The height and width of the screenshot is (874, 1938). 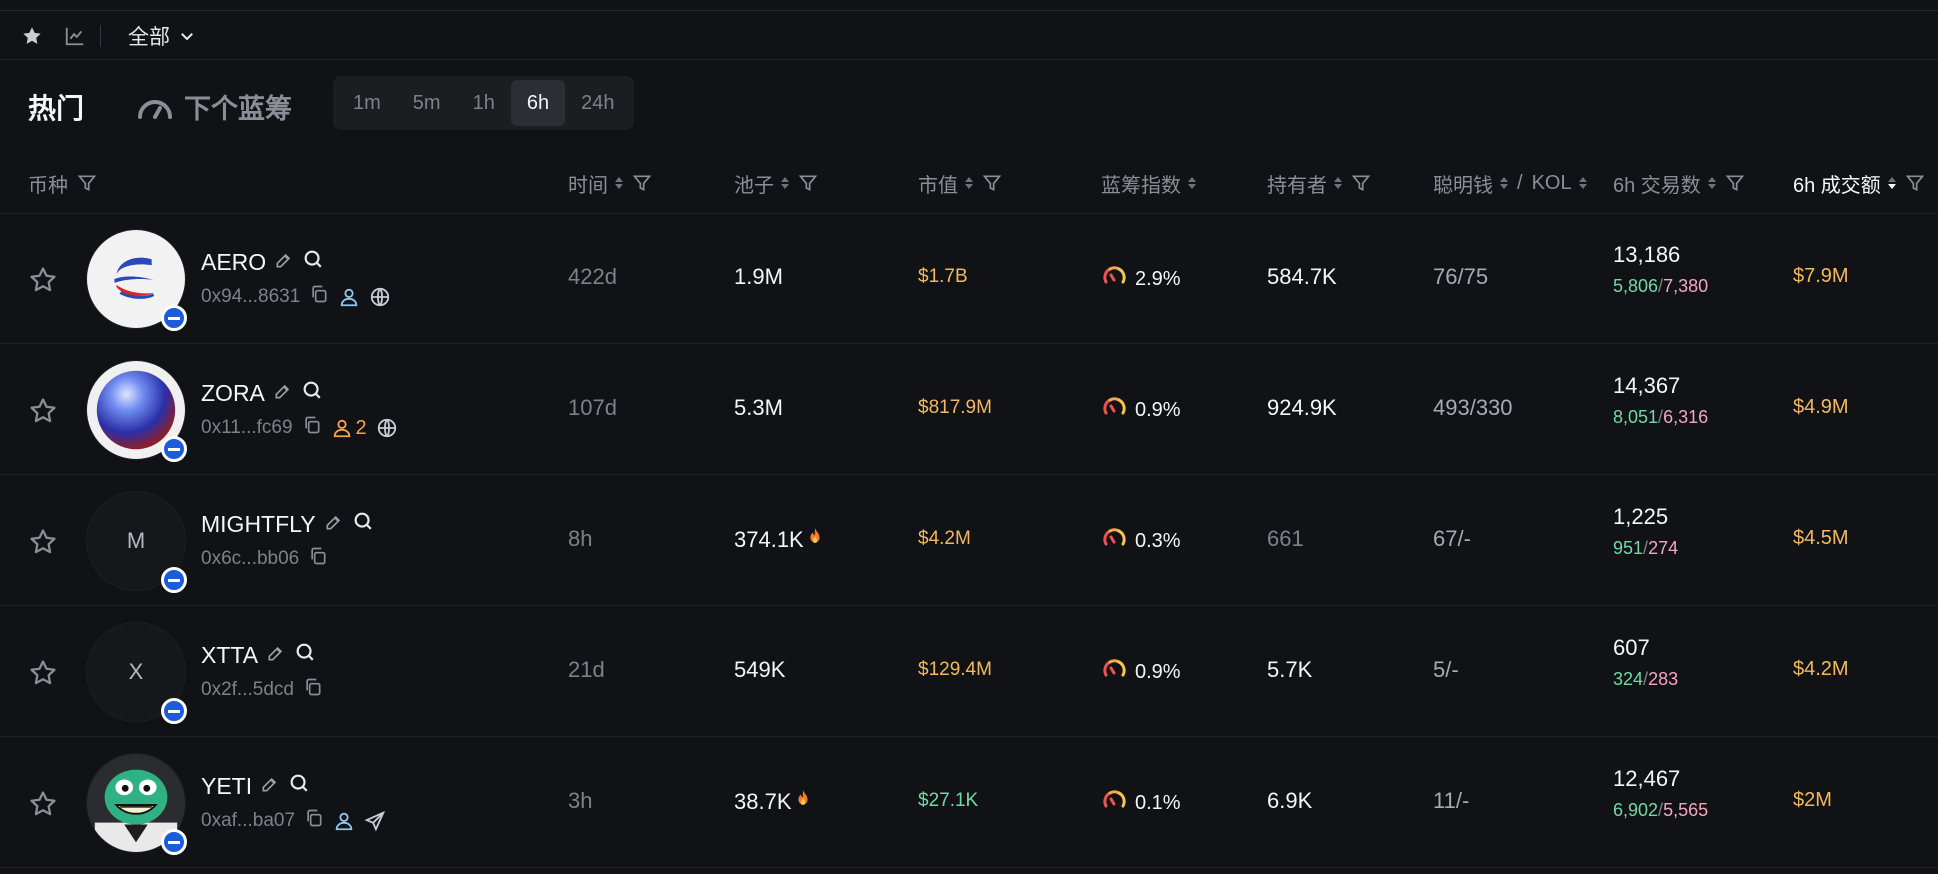 I want to click on age-cell: 8h, so click(x=580, y=538).